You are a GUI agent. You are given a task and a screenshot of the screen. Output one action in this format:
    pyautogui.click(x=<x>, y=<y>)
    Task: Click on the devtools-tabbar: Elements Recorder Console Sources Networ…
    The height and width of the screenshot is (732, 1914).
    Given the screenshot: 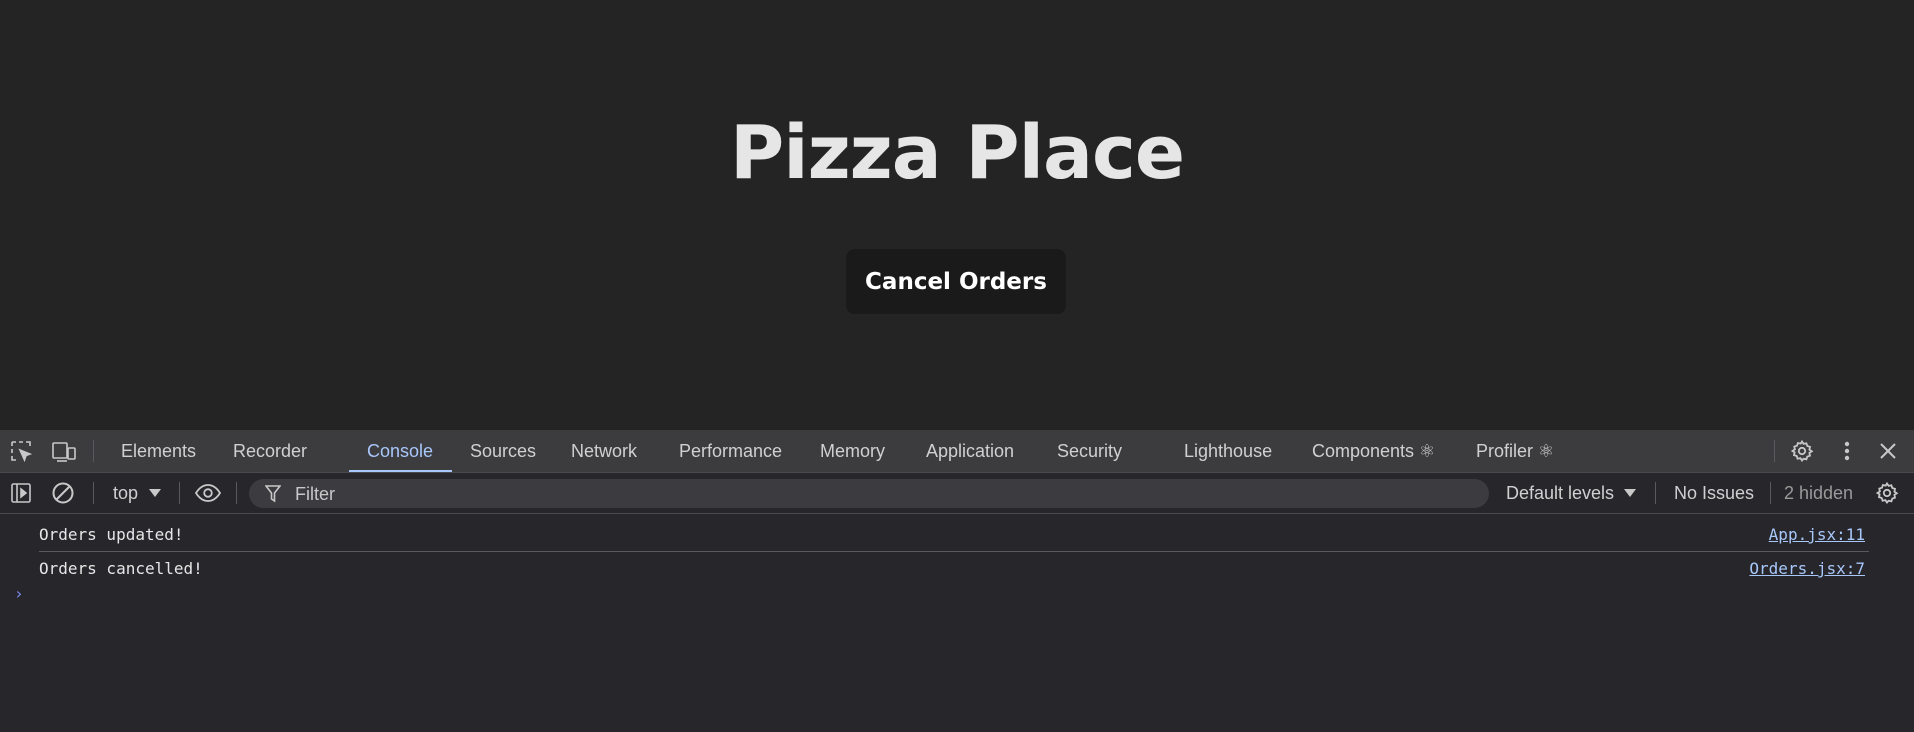 What is the action you would take?
    pyautogui.click(x=957, y=451)
    